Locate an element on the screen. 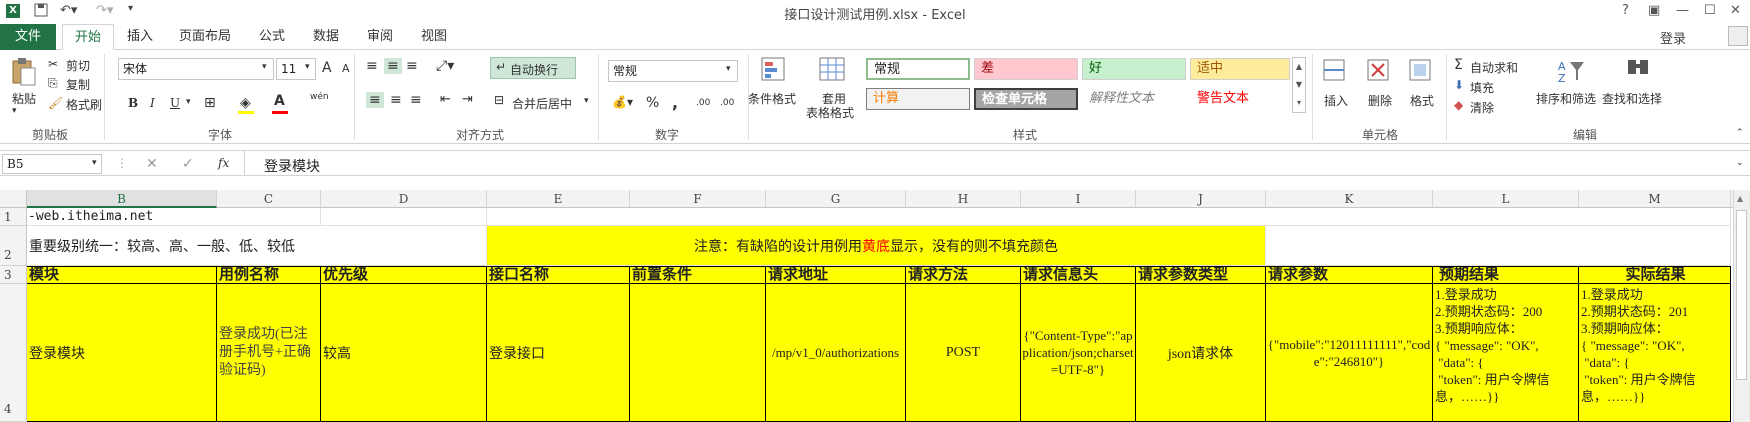 This screenshot has width=1750, height=422. find-select-button: 查找和选择 is located at coordinates (1632, 98).